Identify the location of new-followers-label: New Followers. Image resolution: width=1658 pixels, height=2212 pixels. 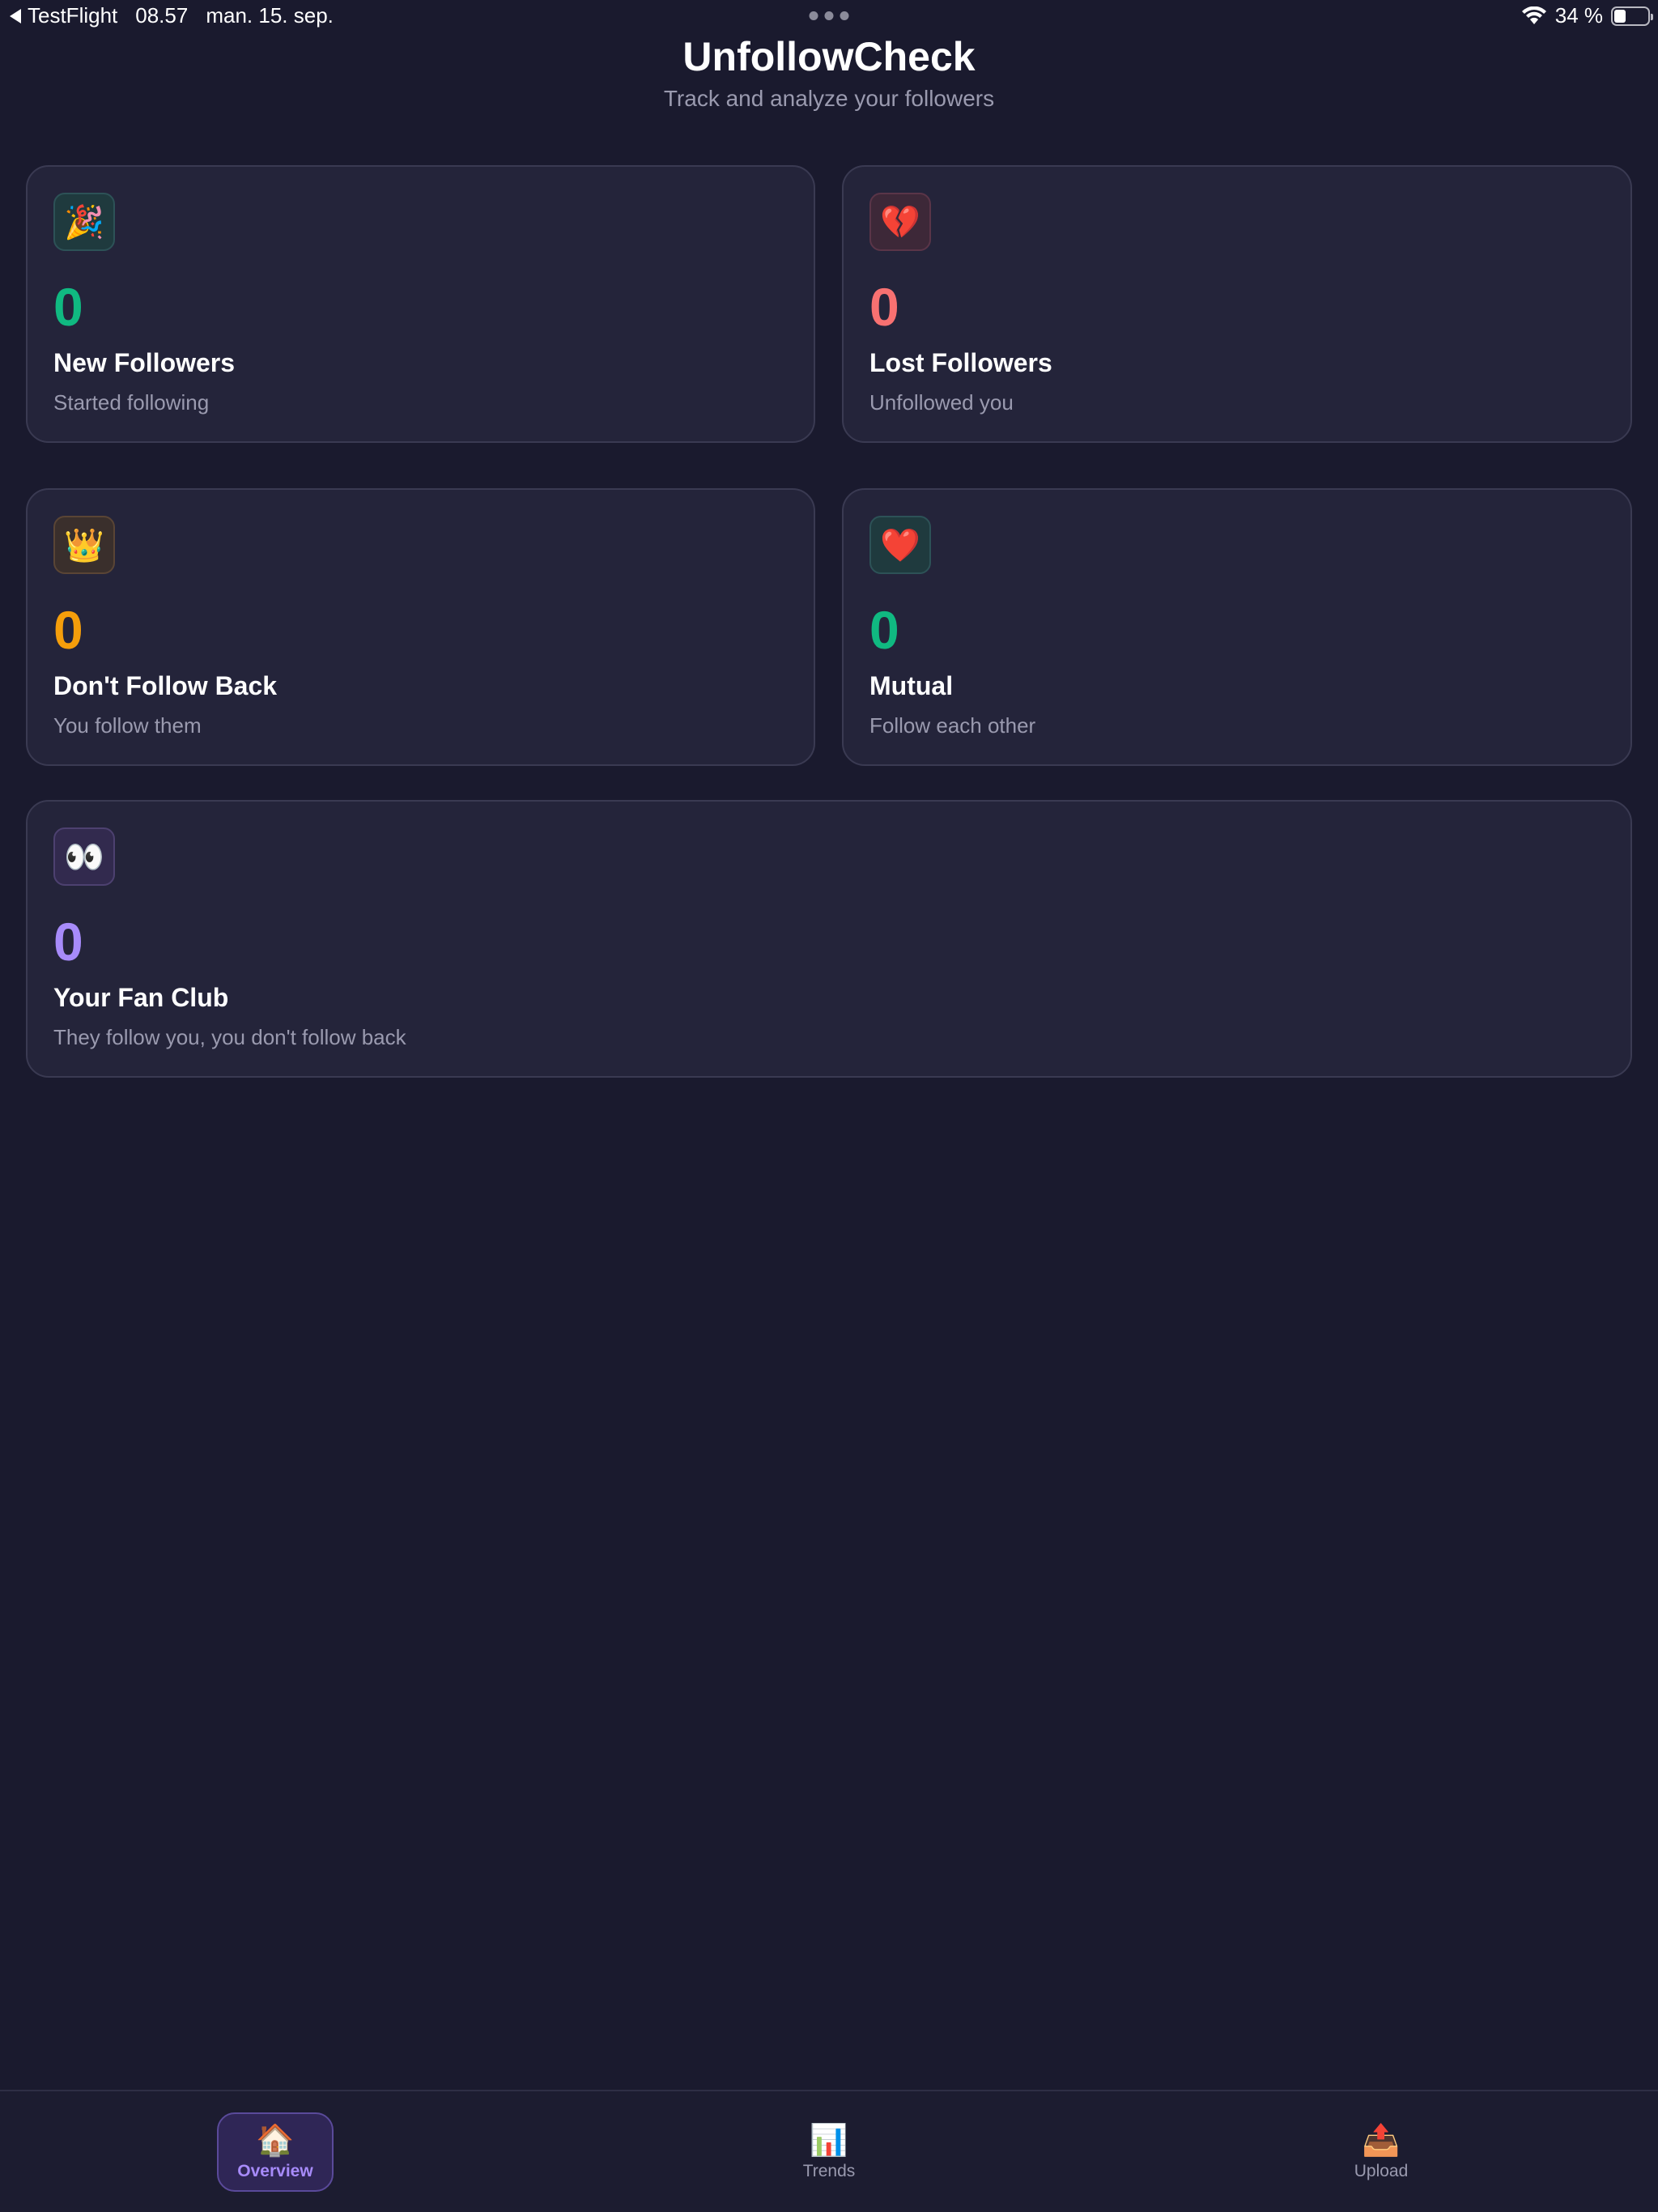
(144, 362).